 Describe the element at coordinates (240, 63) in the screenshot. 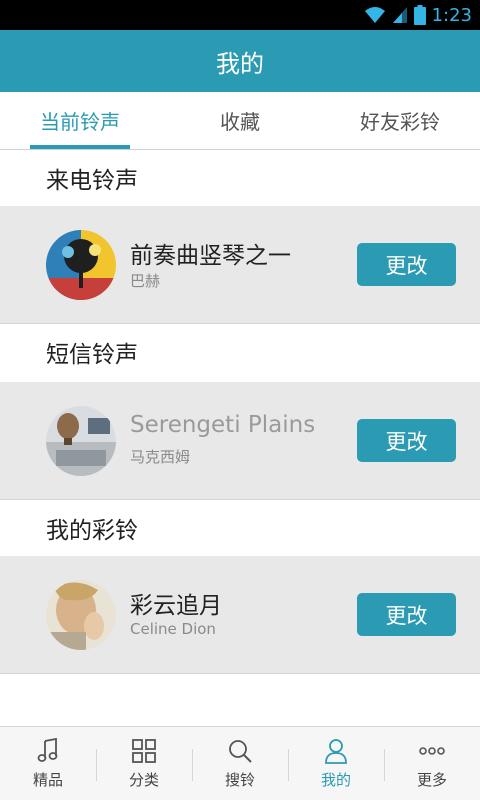

I see `page-title: 我的` at that location.